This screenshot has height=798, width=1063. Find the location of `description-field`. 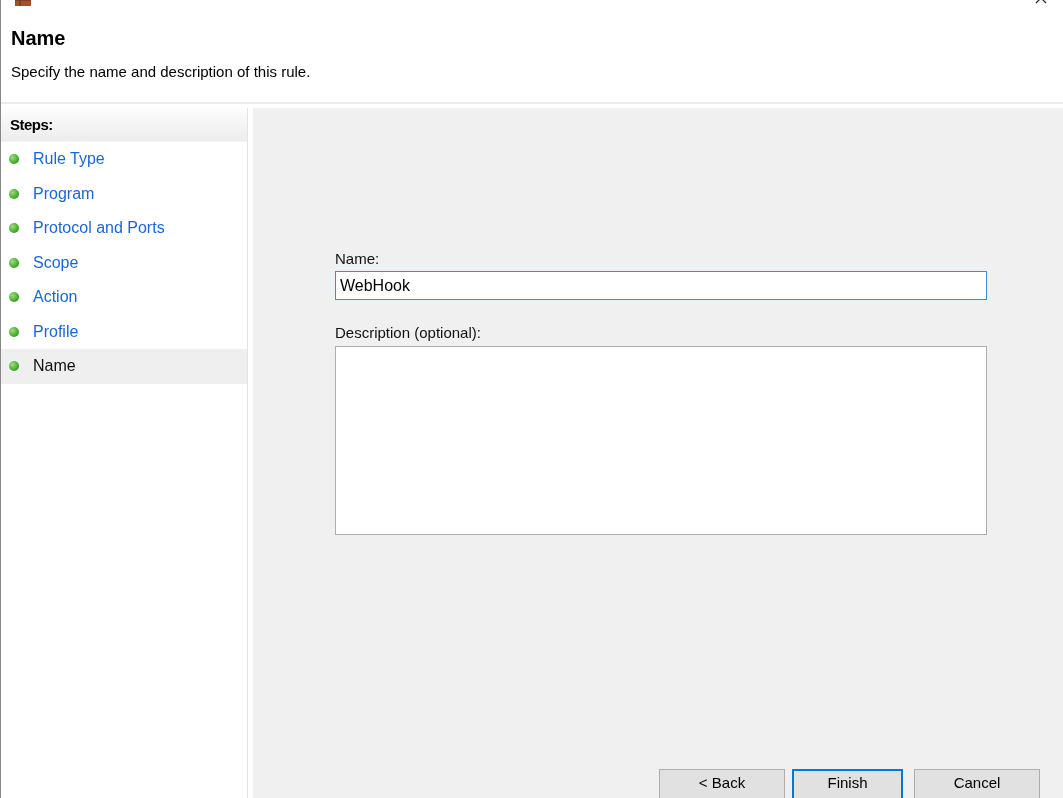

description-field is located at coordinates (661, 440).